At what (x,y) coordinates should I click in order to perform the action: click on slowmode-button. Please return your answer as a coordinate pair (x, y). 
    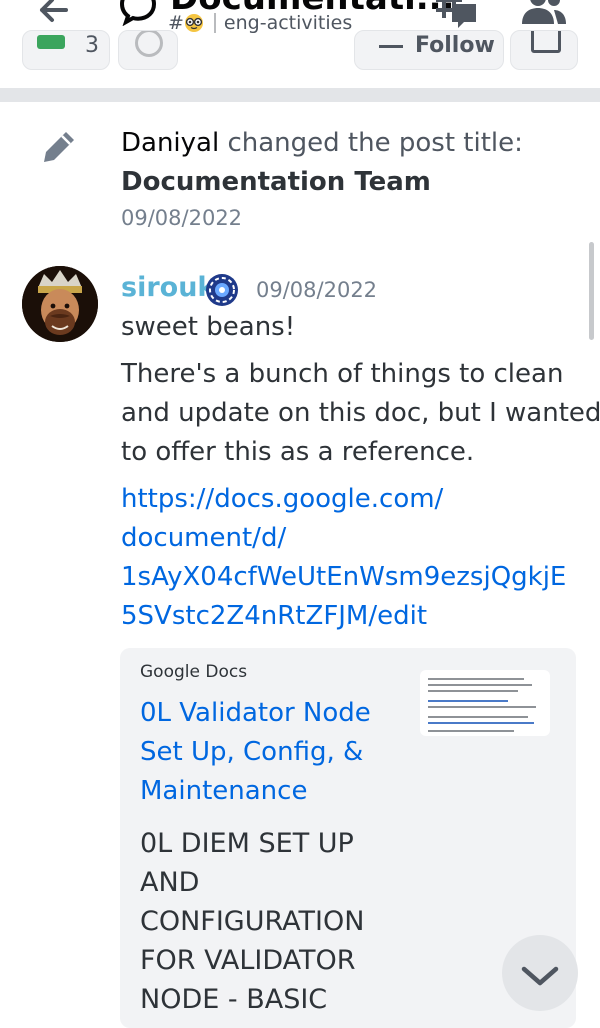
    Looking at the image, I should click on (148, 50).